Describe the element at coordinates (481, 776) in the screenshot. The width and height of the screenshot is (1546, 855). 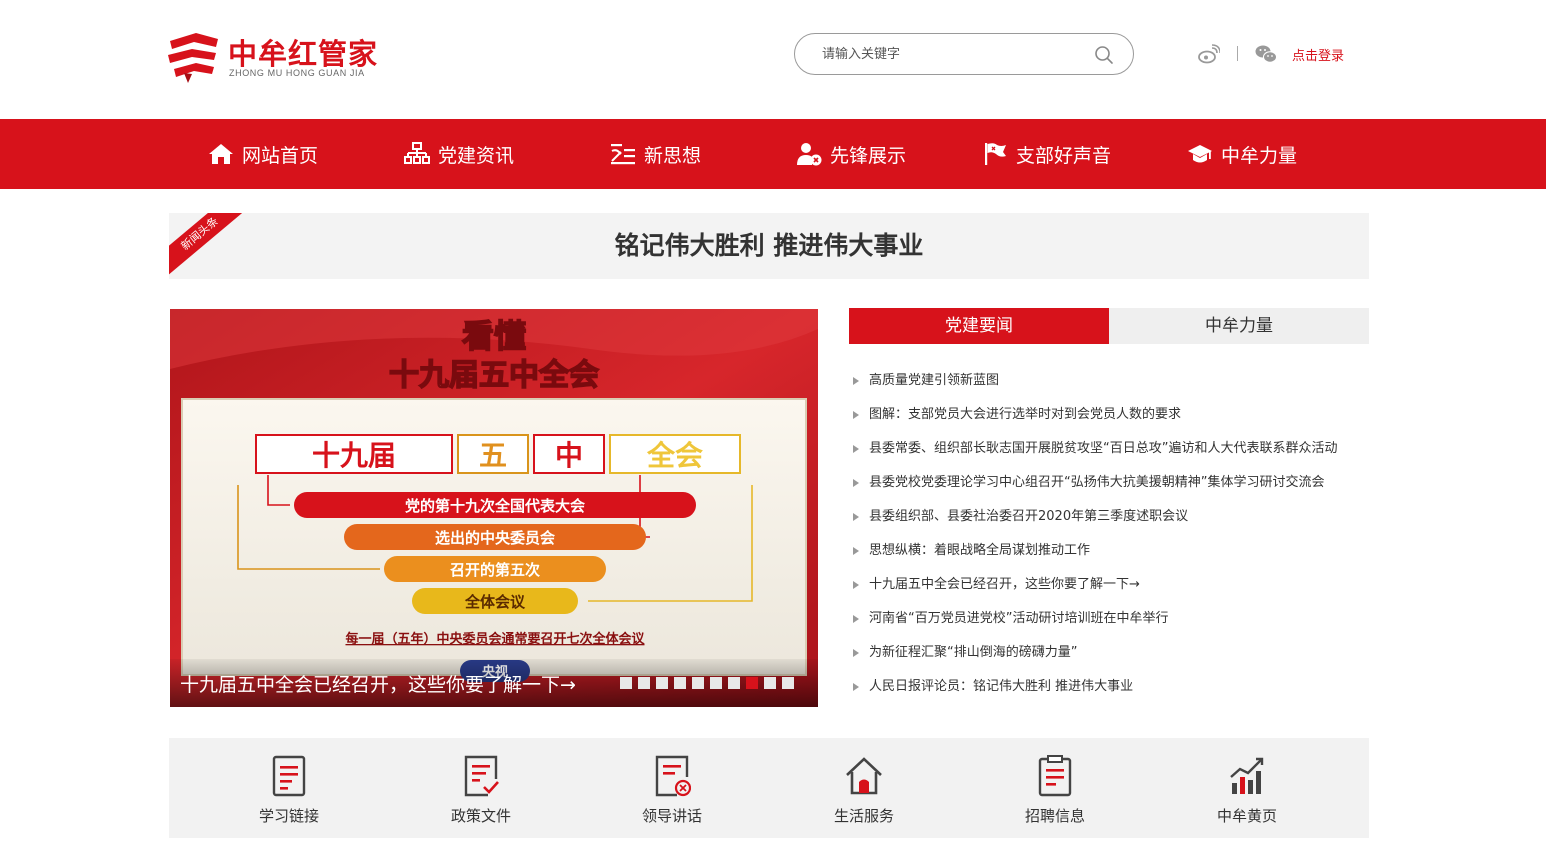
I see `document-check-icon` at that location.